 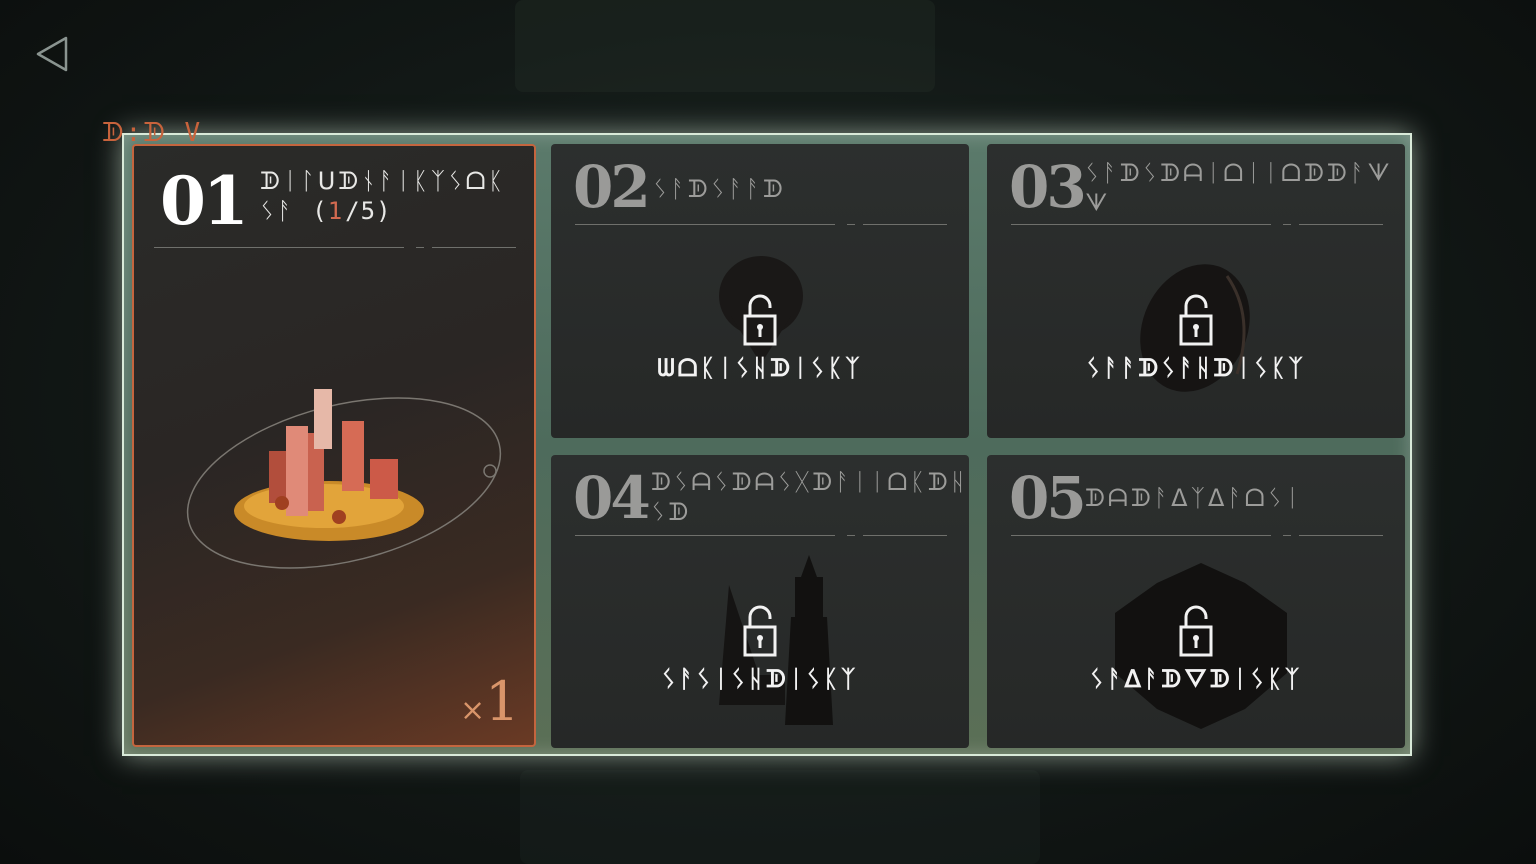 What do you see at coordinates (1239, 188) in the screenshot?
I see `chapter-title: ᛊᚨᗫᛊᗫᗩᛁᗝᛁᛁᗝᗫᗫᚨᗐ ᗐ` at bounding box center [1239, 188].